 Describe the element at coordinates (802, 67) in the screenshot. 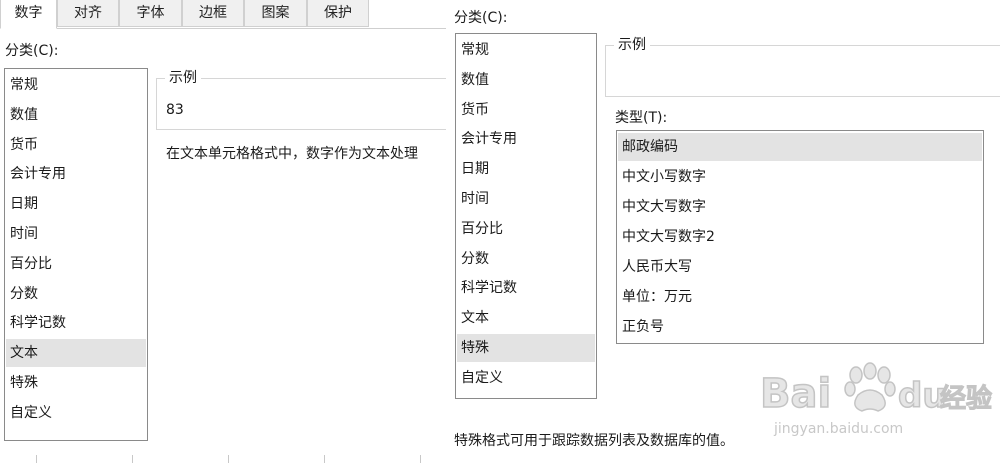

I see `sample-group: 示例` at that location.